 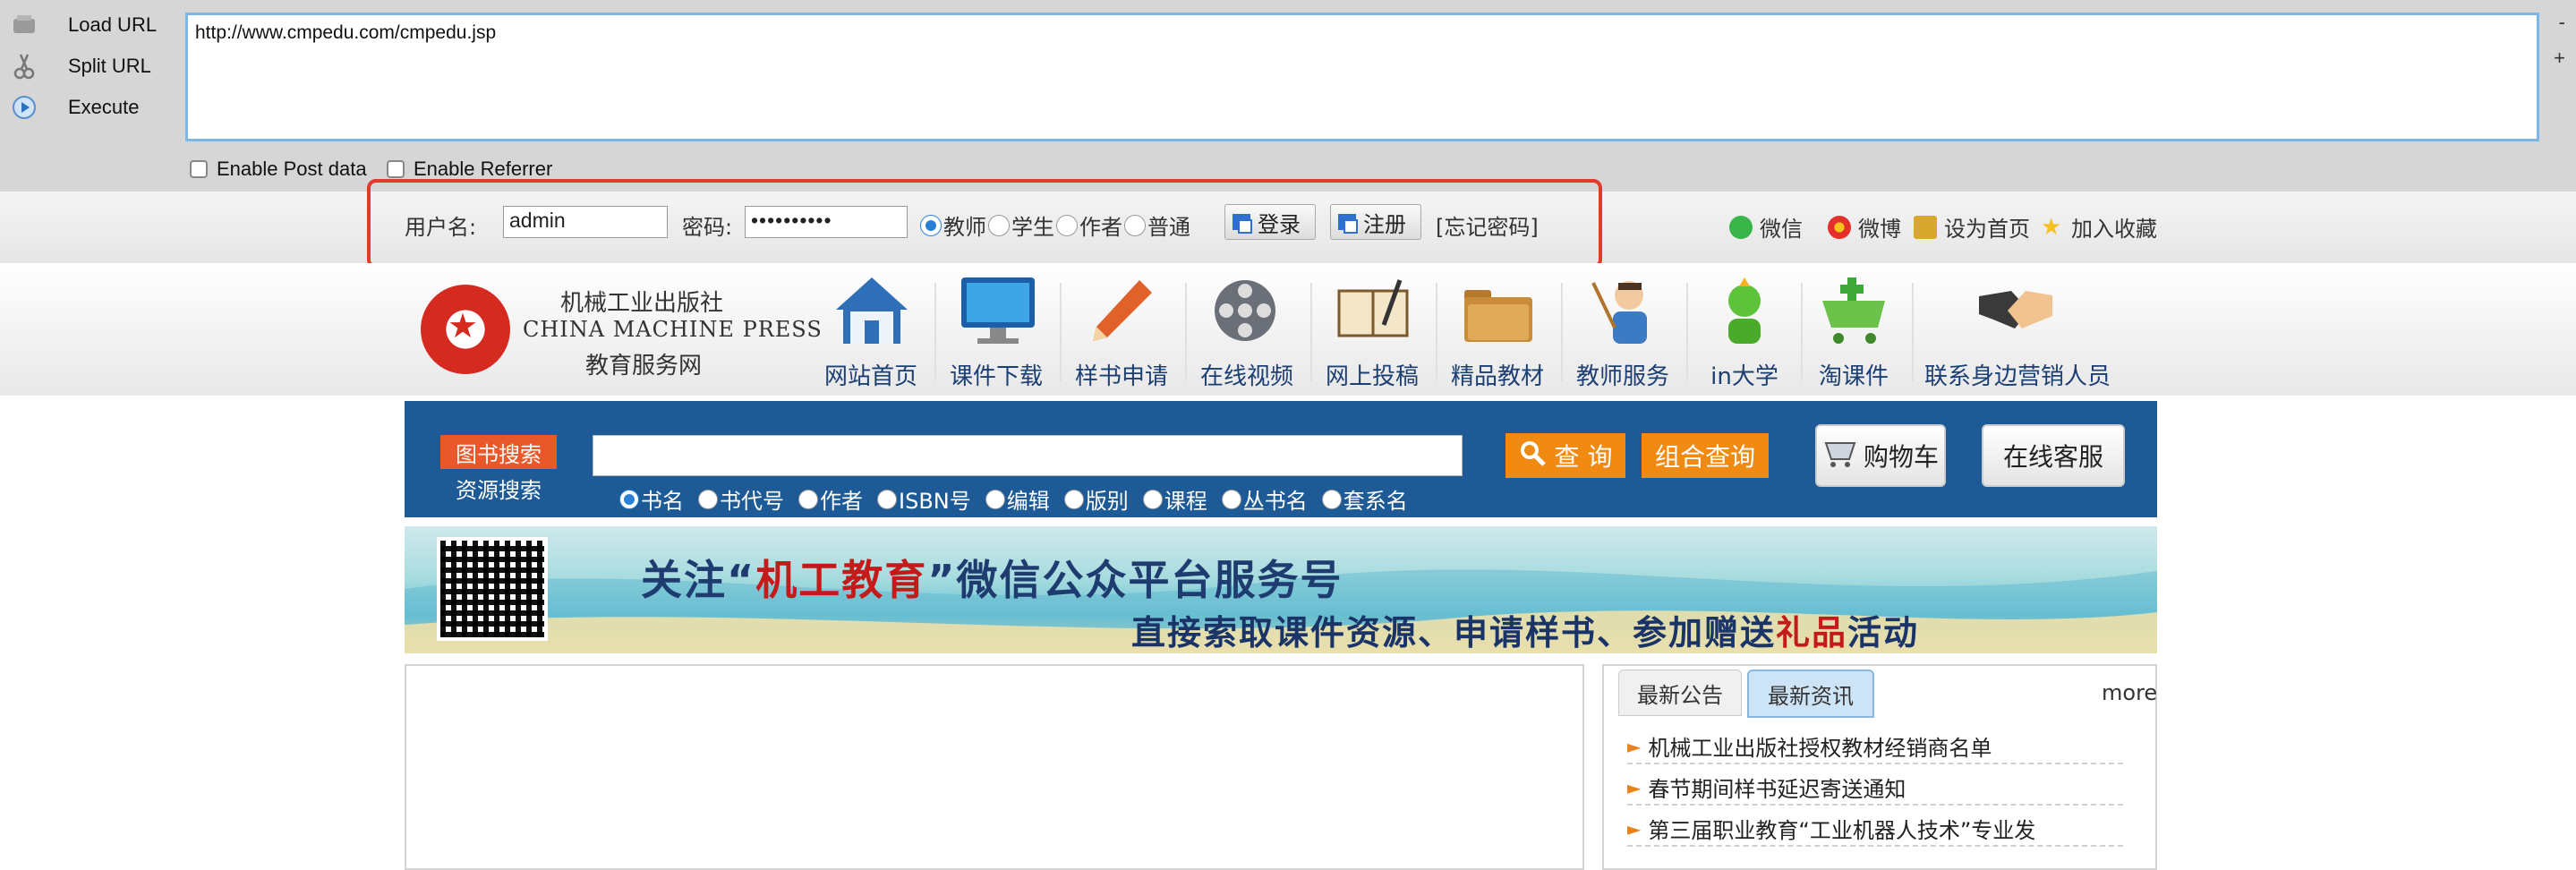 I want to click on cart-icon, so click(x=1840, y=456).